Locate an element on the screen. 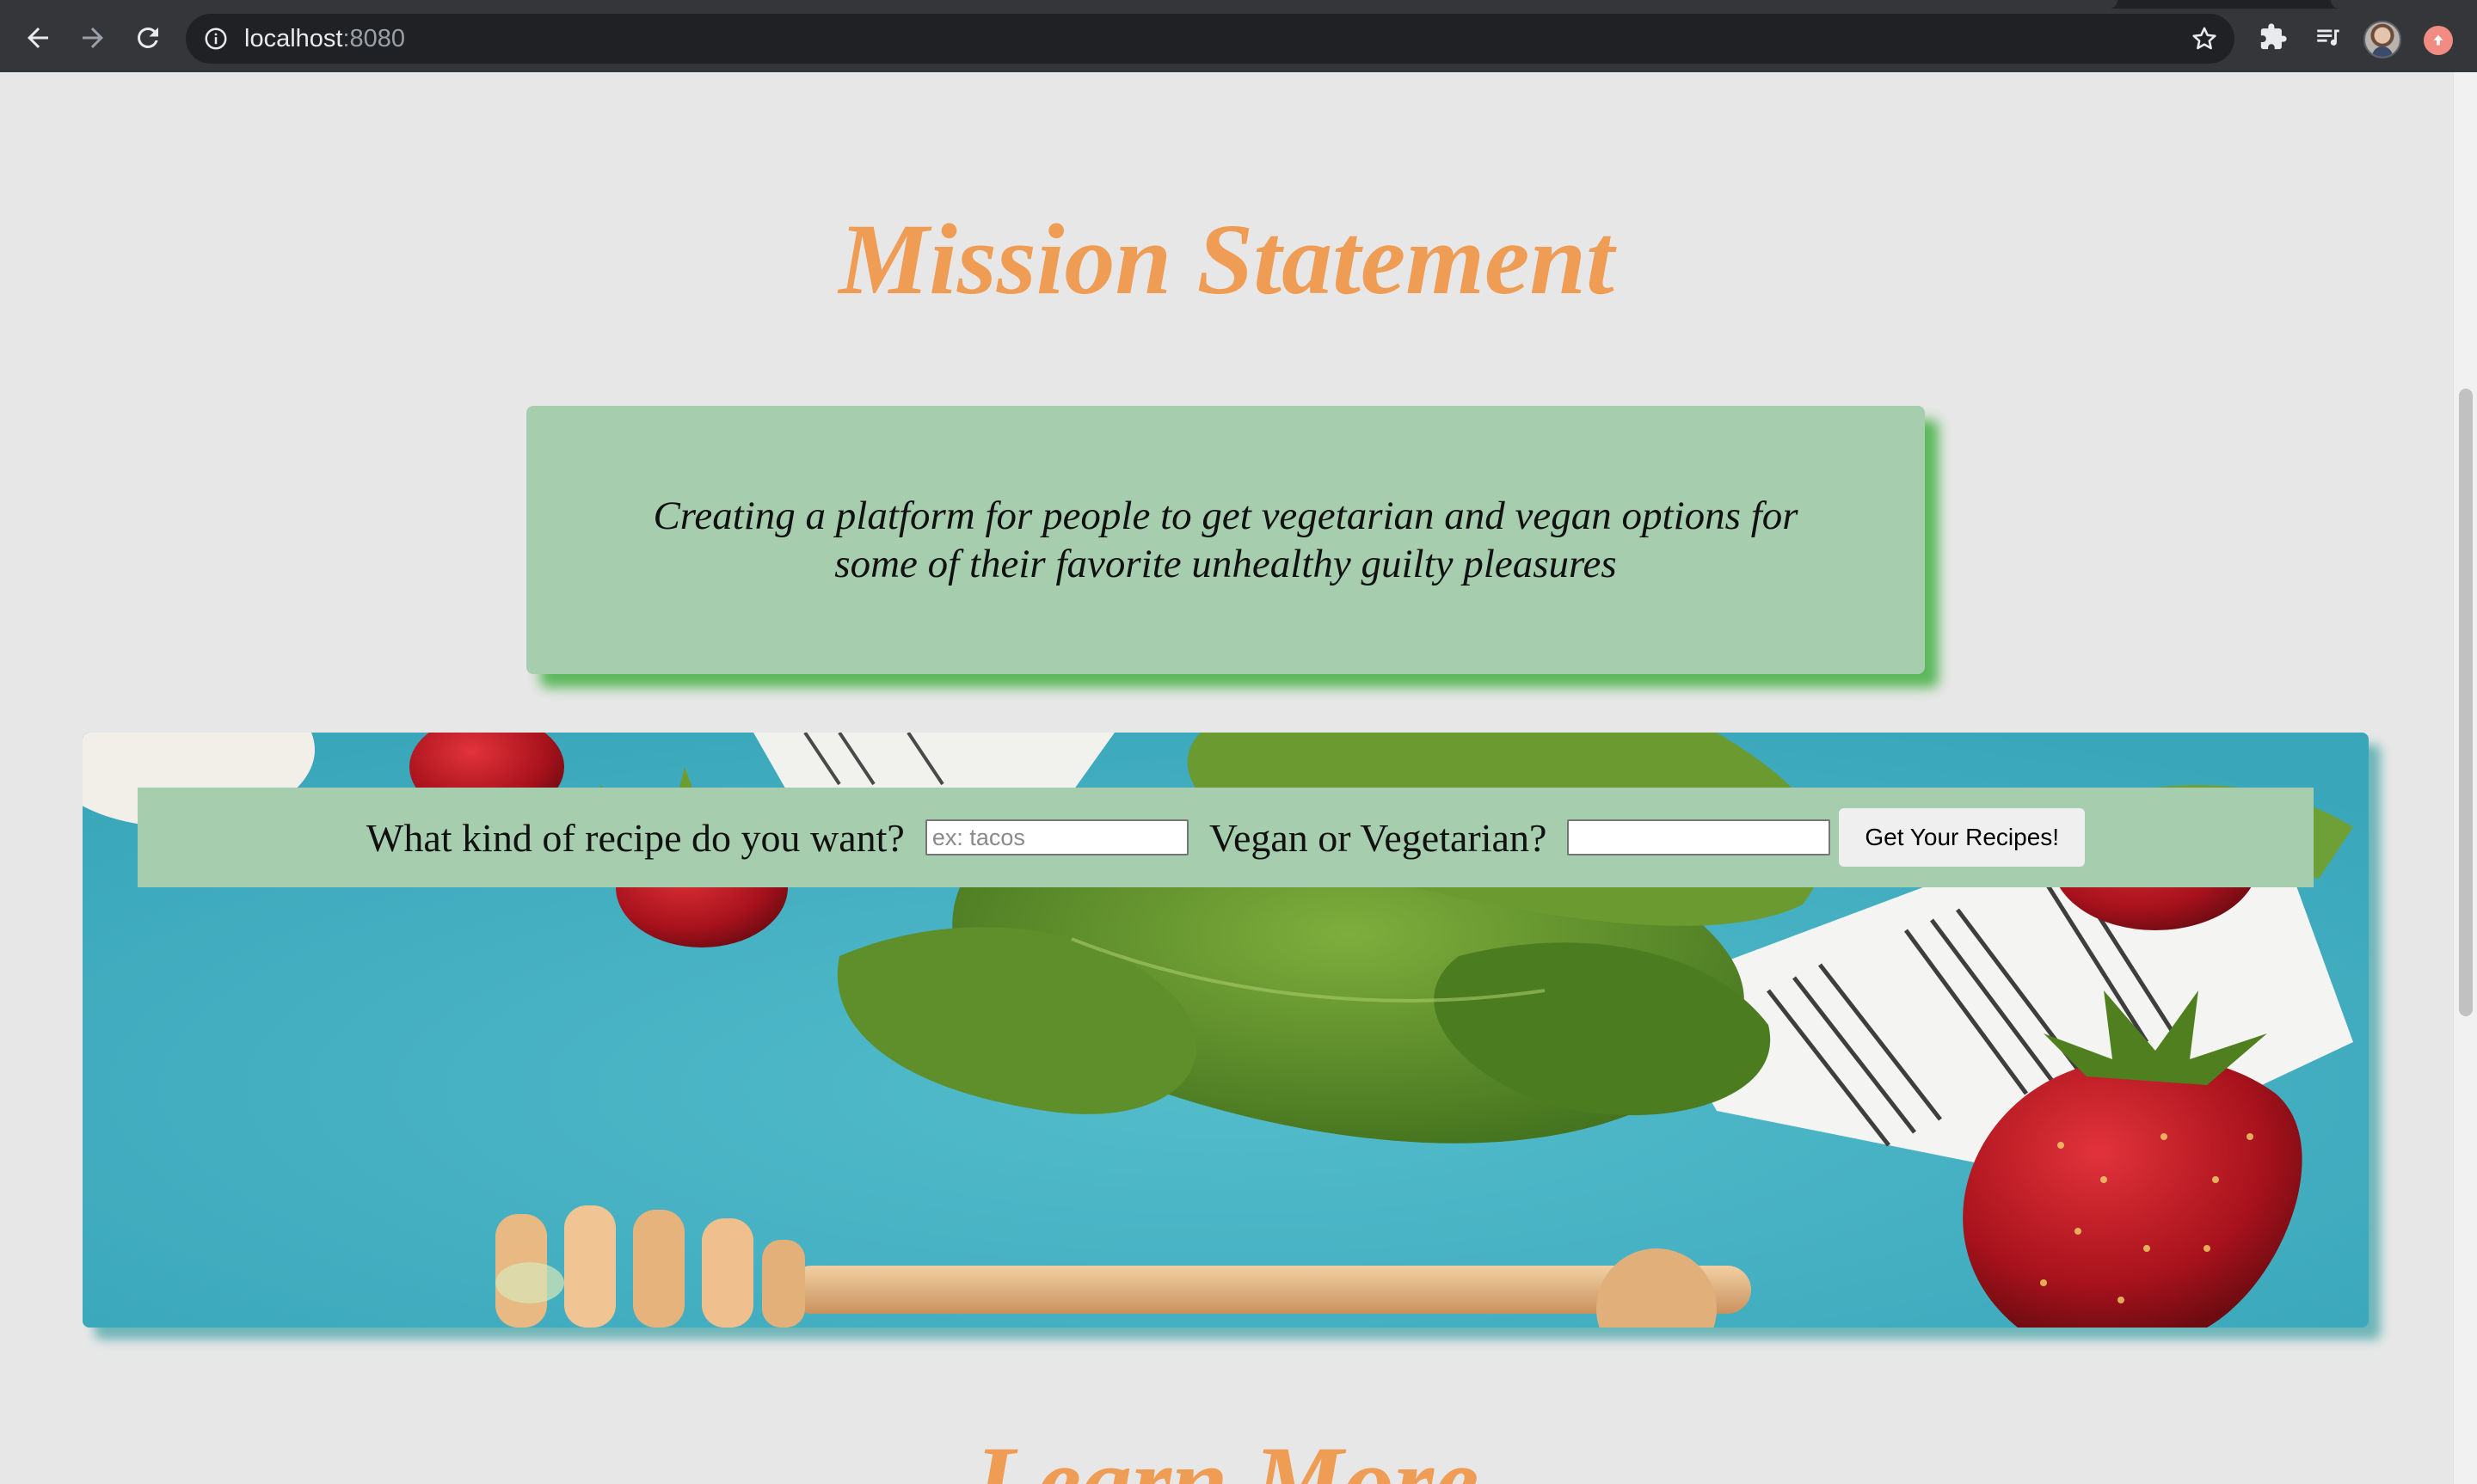 This screenshot has width=2477, height=1484. back-button is located at coordinates (38, 38).